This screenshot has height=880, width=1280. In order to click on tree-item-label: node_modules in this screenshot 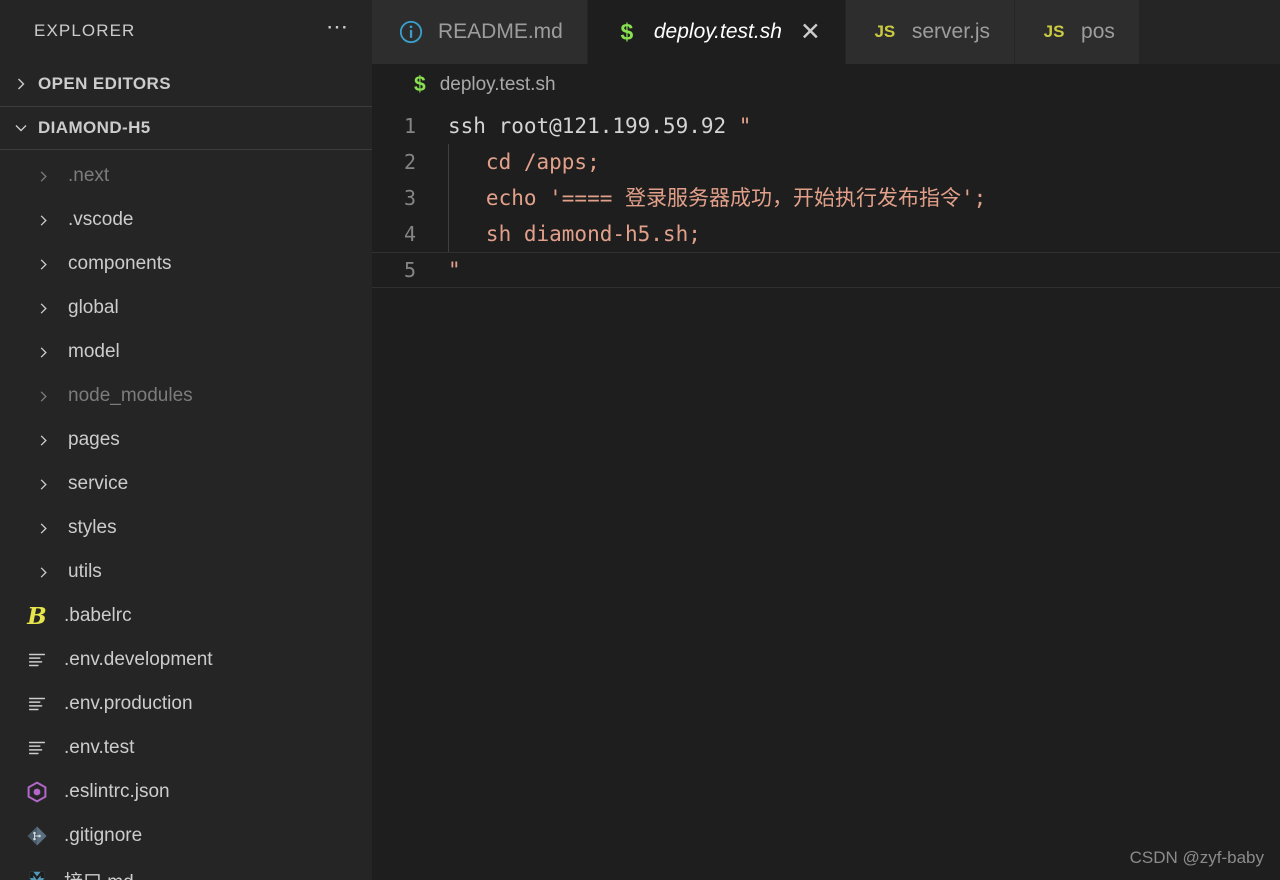, I will do `click(130, 395)`.